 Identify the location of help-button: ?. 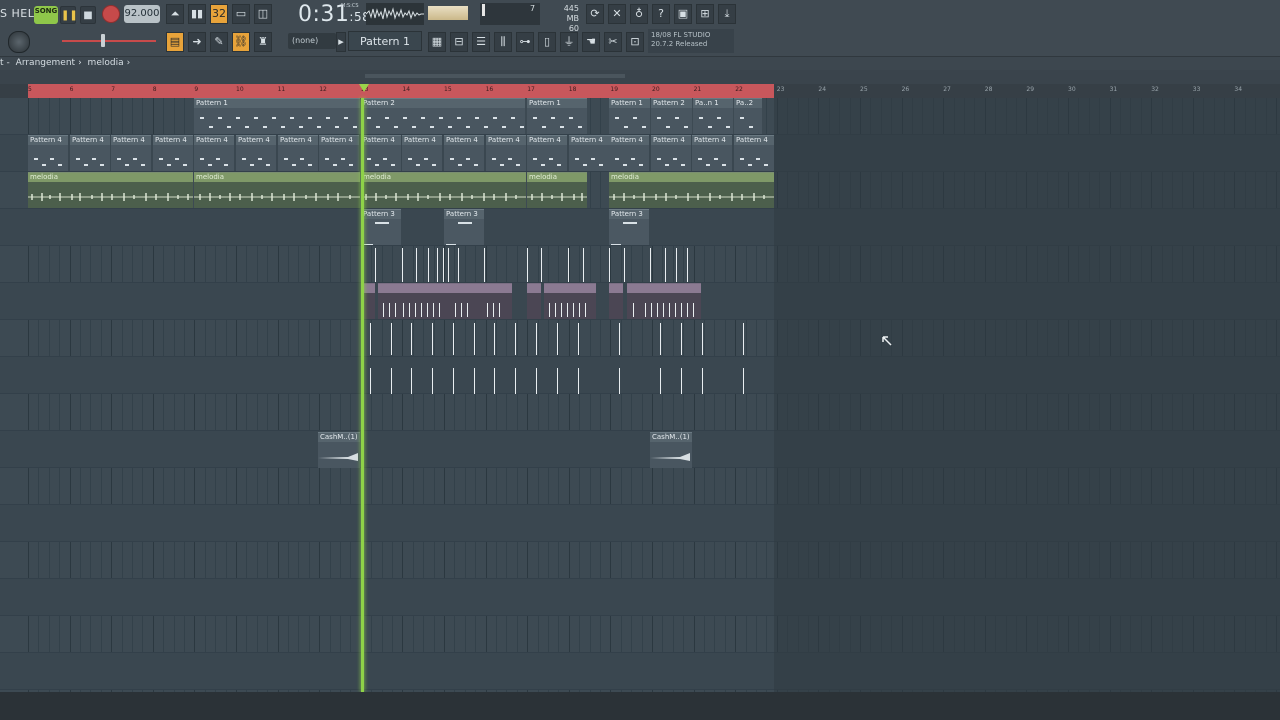
(661, 14).